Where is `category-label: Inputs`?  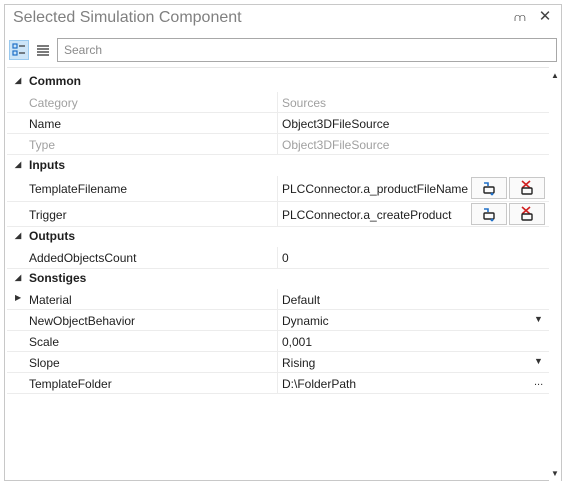
category-label: Inputs is located at coordinates (47, 165).